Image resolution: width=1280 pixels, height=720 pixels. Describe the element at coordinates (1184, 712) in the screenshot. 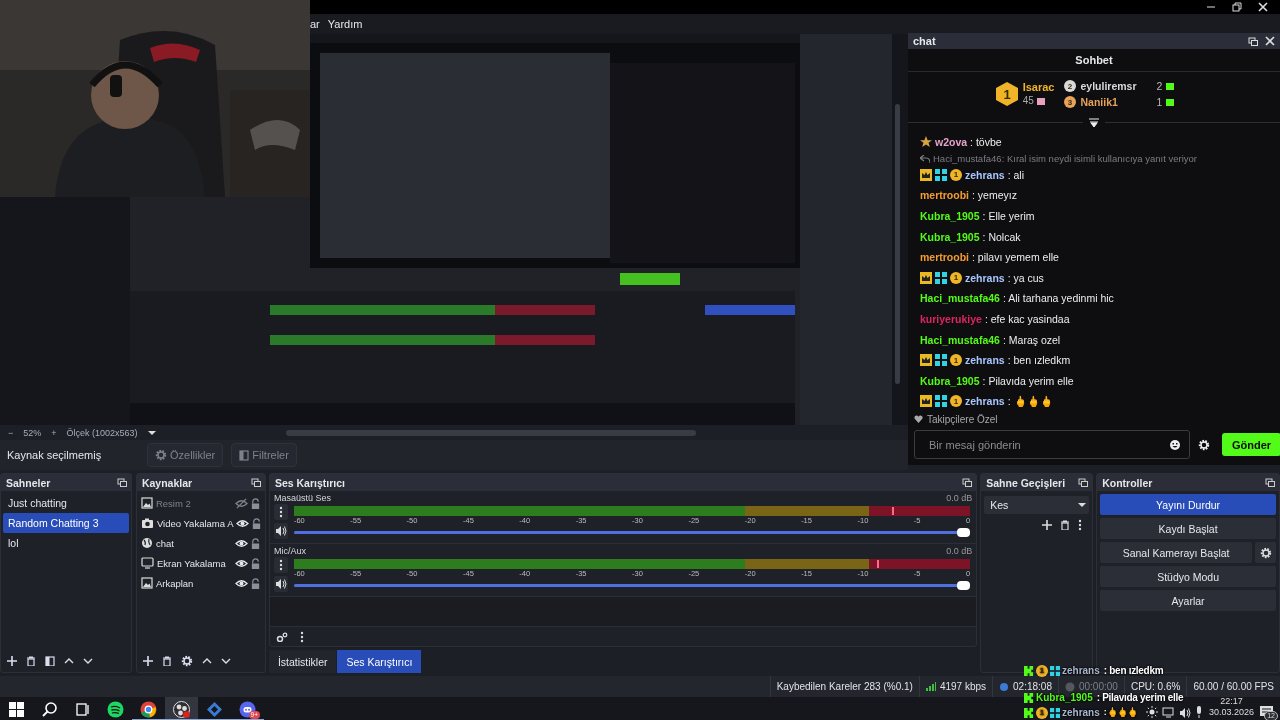

I see `volume-icon` at that location.